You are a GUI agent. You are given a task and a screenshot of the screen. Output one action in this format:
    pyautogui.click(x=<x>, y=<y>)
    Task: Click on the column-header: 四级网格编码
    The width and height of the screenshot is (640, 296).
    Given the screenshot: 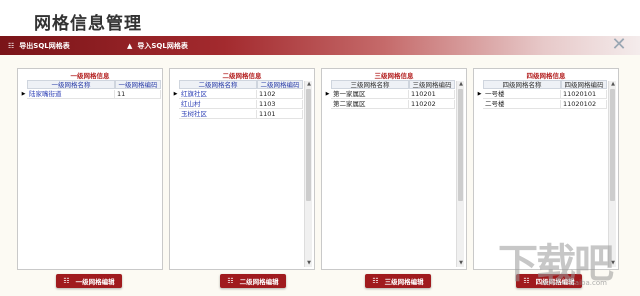 What is the action you would take?
    pyautogui.click(x=584, y=84)
    